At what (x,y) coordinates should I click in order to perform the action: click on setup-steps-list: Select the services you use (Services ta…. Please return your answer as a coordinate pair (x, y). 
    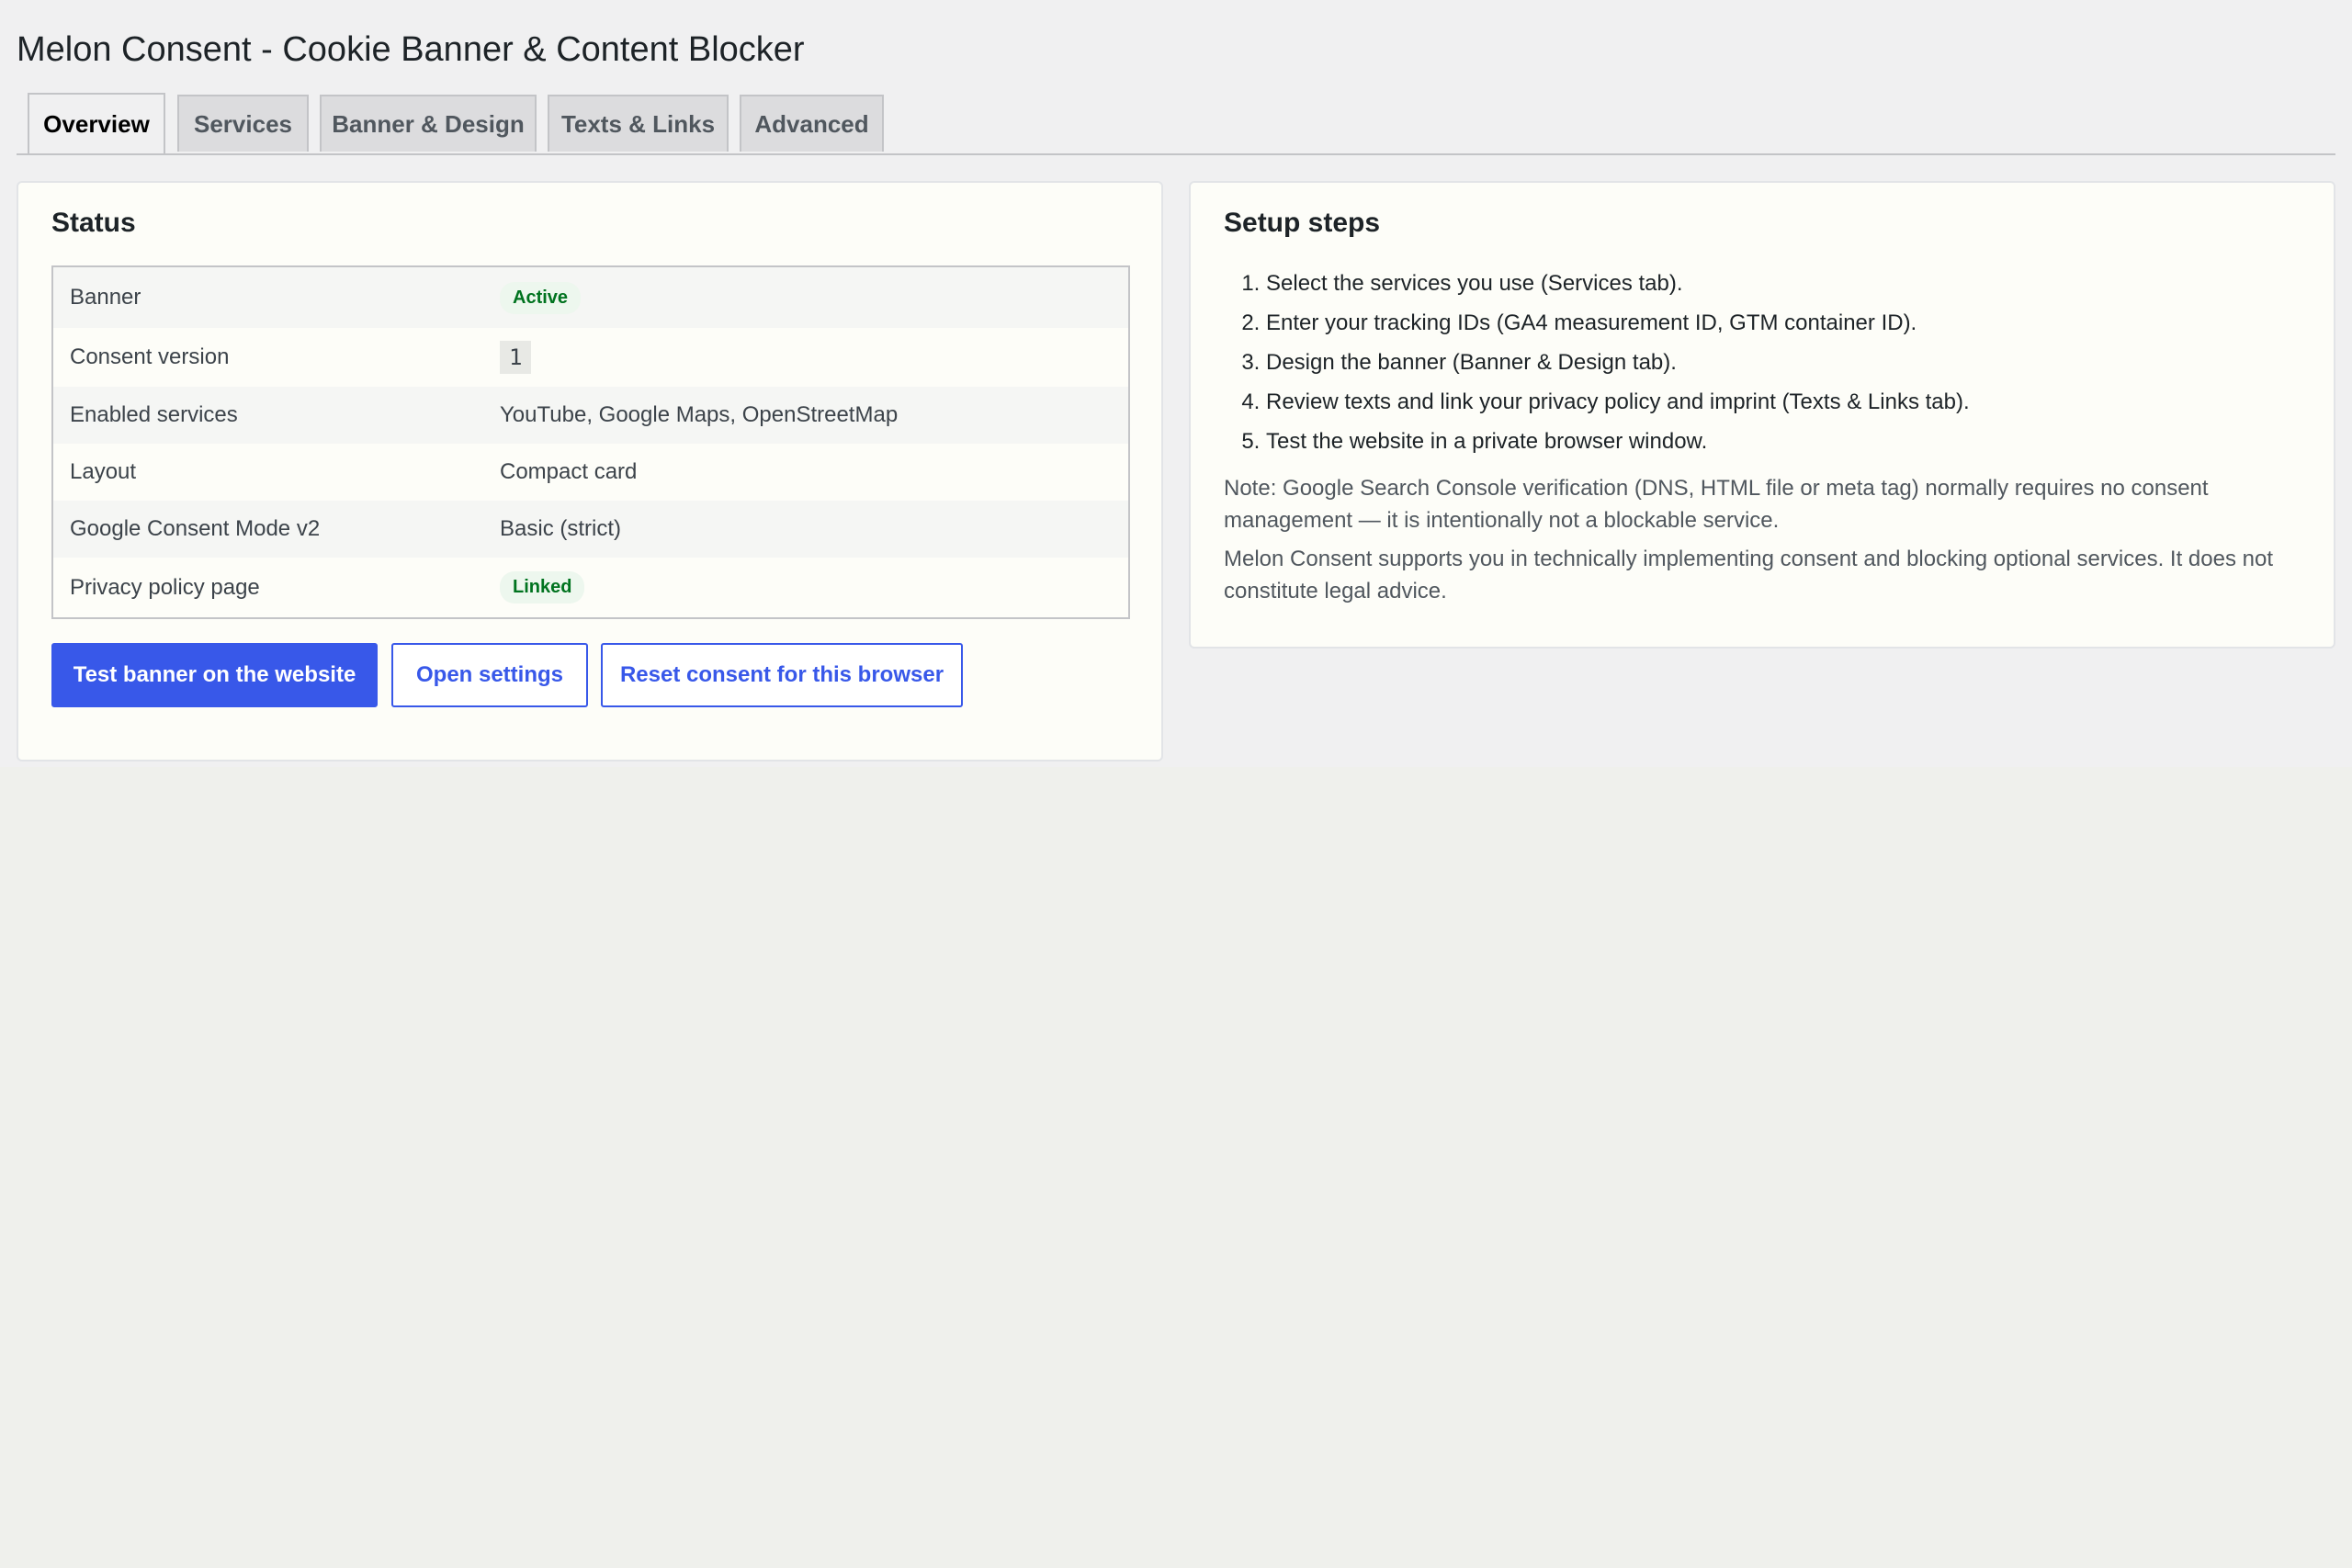
    Looking at the image, I should click on (1778, 362).